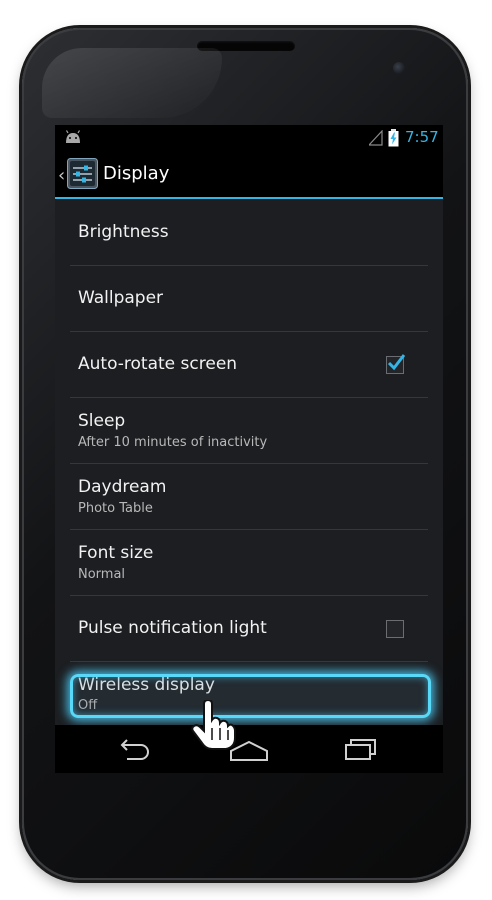  I want to click on setting-summary: Normal, so click(102, 574).